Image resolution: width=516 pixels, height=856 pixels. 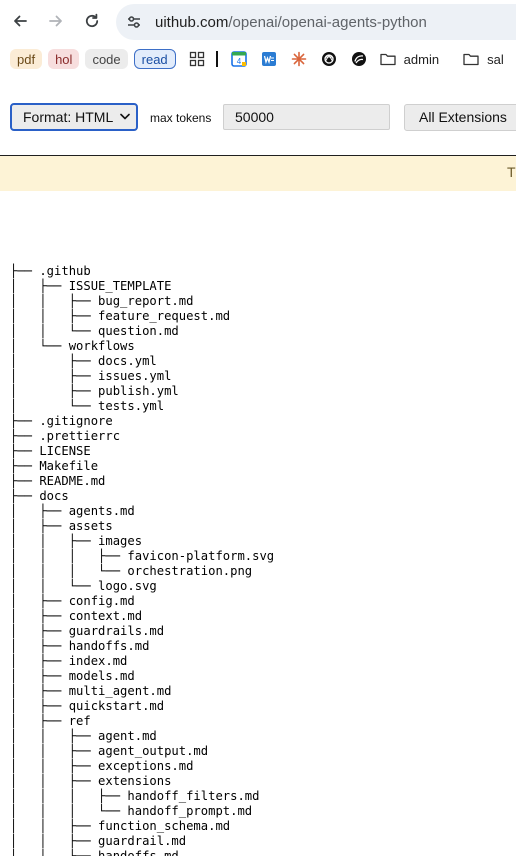 I want to click on reload-button, so click(x=92, y=21).